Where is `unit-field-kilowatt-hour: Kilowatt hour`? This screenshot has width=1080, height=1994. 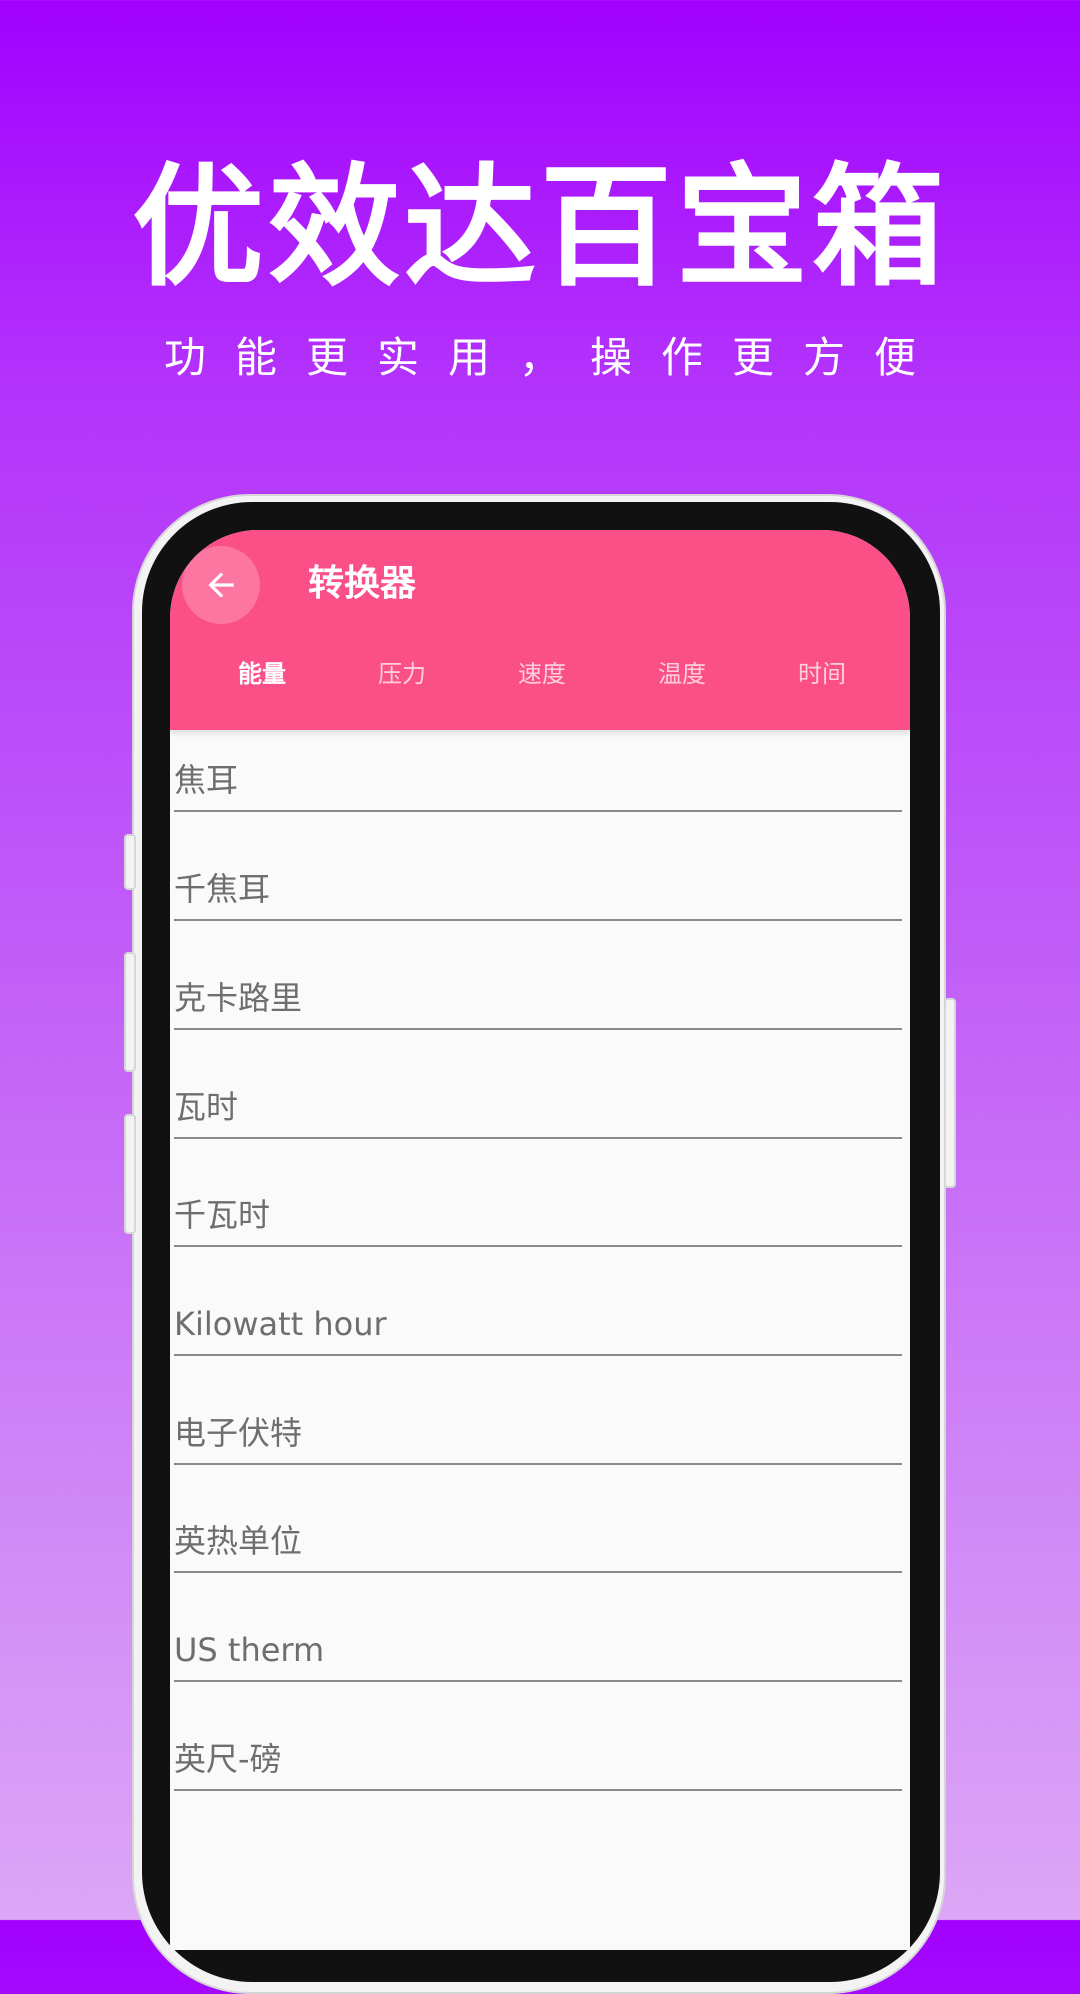
unit-field-kilowatt-hour: Kilowatt hour is located at coordinates (540, 1325).